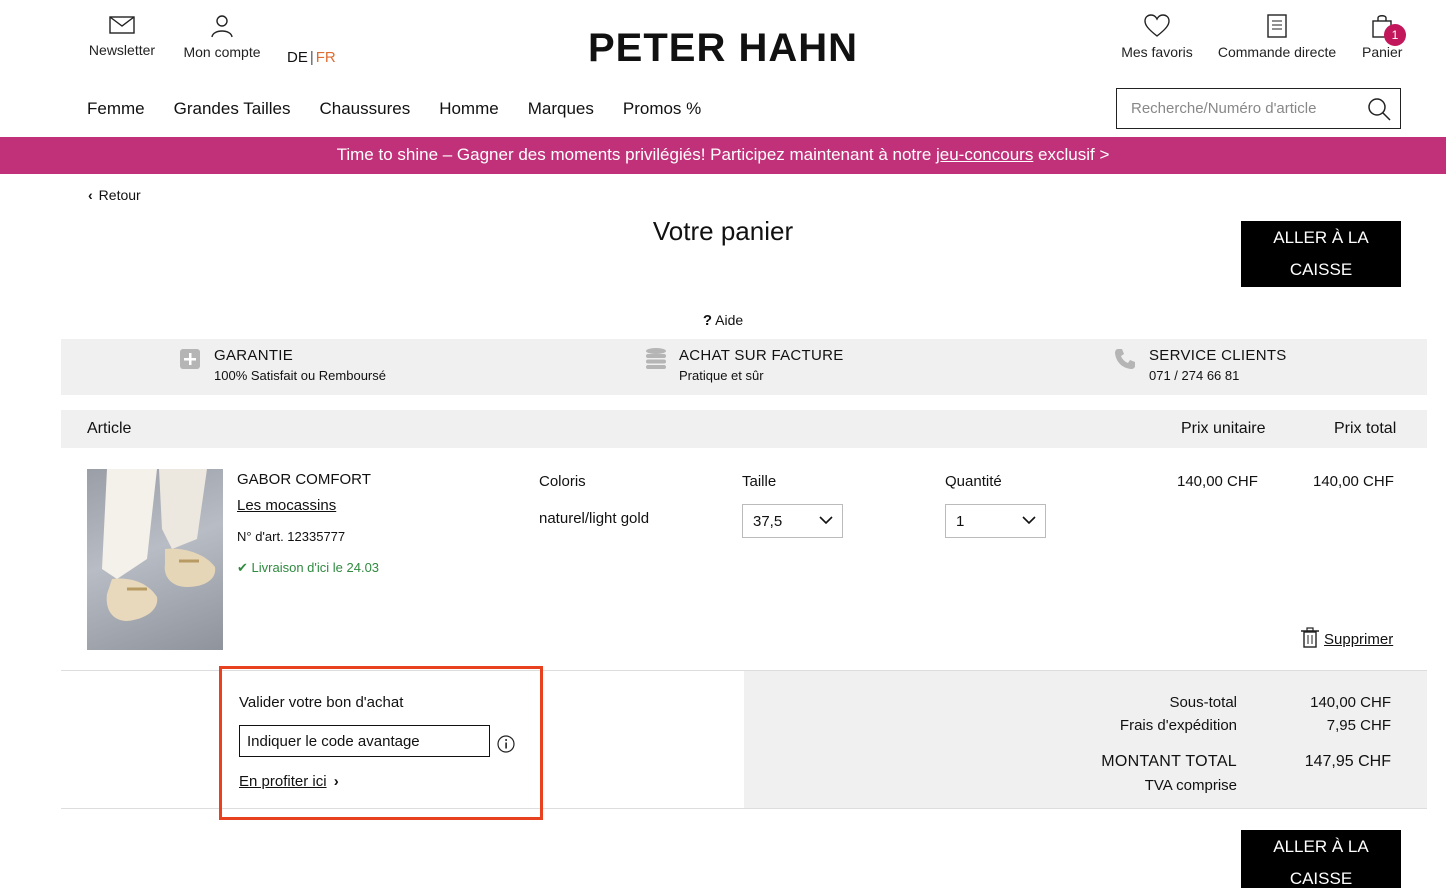 Image resolution: width=1446 pixels, height=888 pixels. I want to click on favorites-link: Mes favoris, so click(1157, 37).